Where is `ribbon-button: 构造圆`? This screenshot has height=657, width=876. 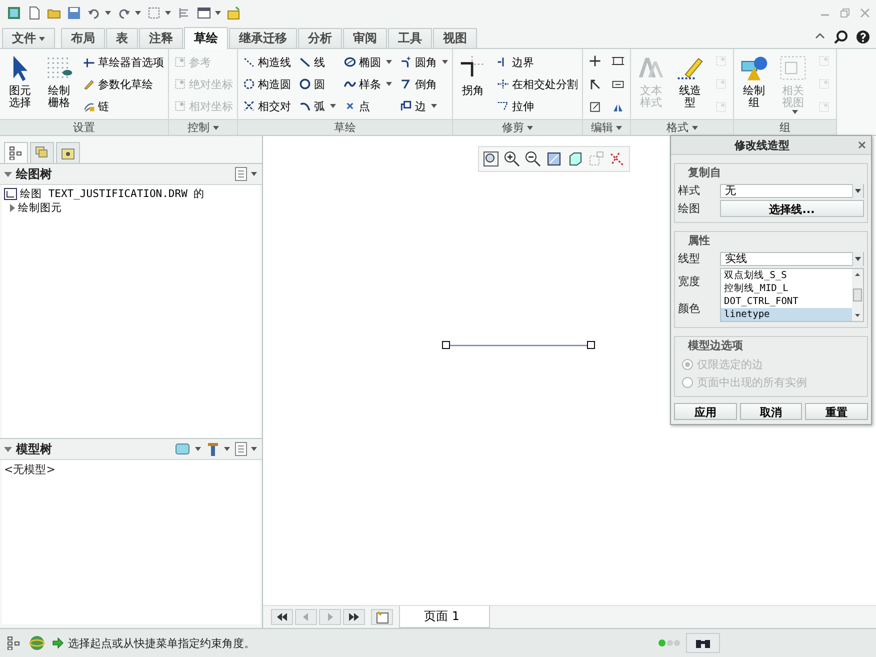
ribbon-button: 构造圆 is located at coordinates (266, 84).